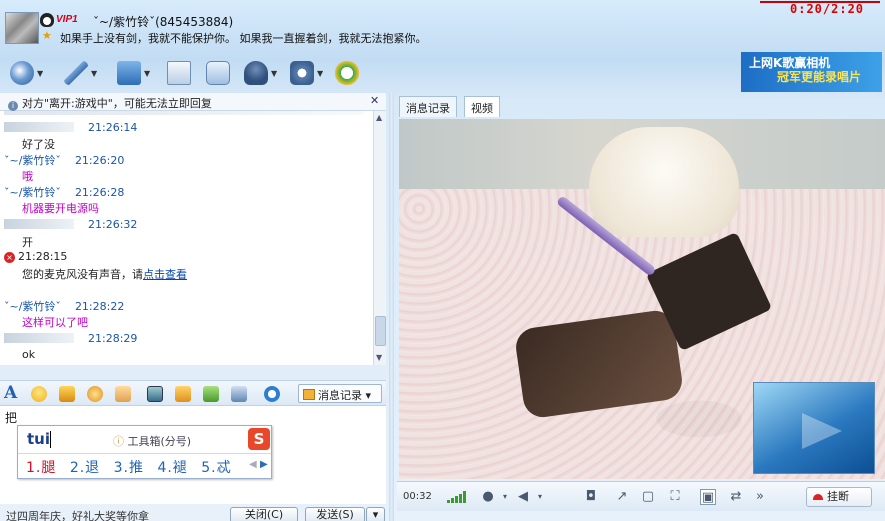  What do you see at coordinates (253, 464) in the screenshot?
I see `prev-page-icon: ◀` at bounding box center [253, 464].